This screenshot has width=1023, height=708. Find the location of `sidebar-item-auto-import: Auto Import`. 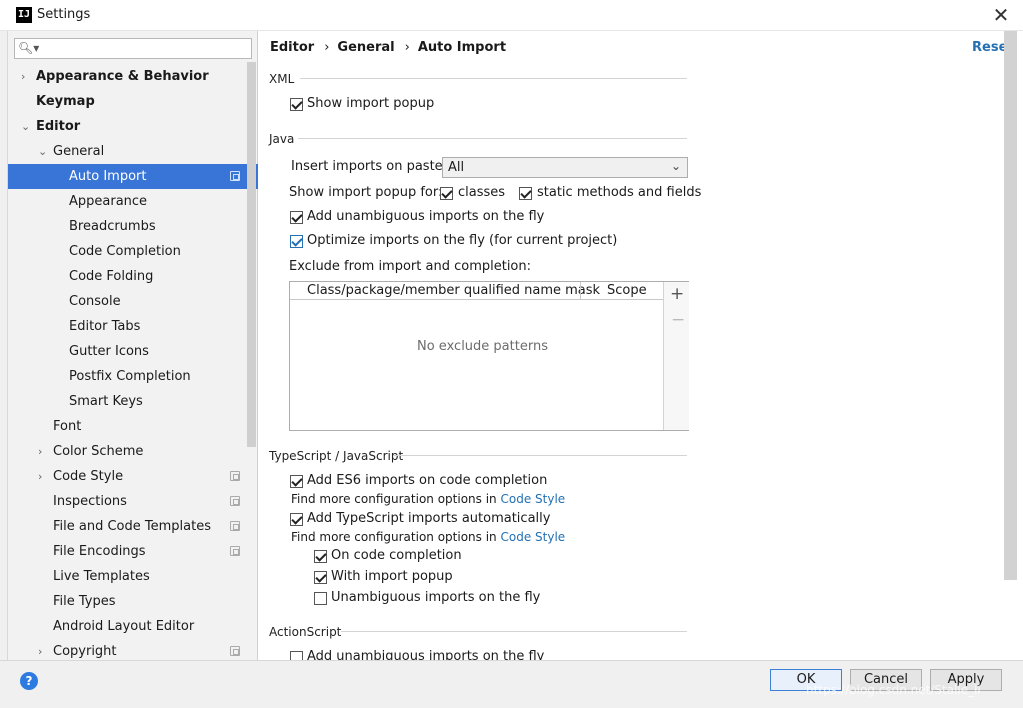

sidebar-item-auto-import: Auto Import is located at coordinates (133, 176).